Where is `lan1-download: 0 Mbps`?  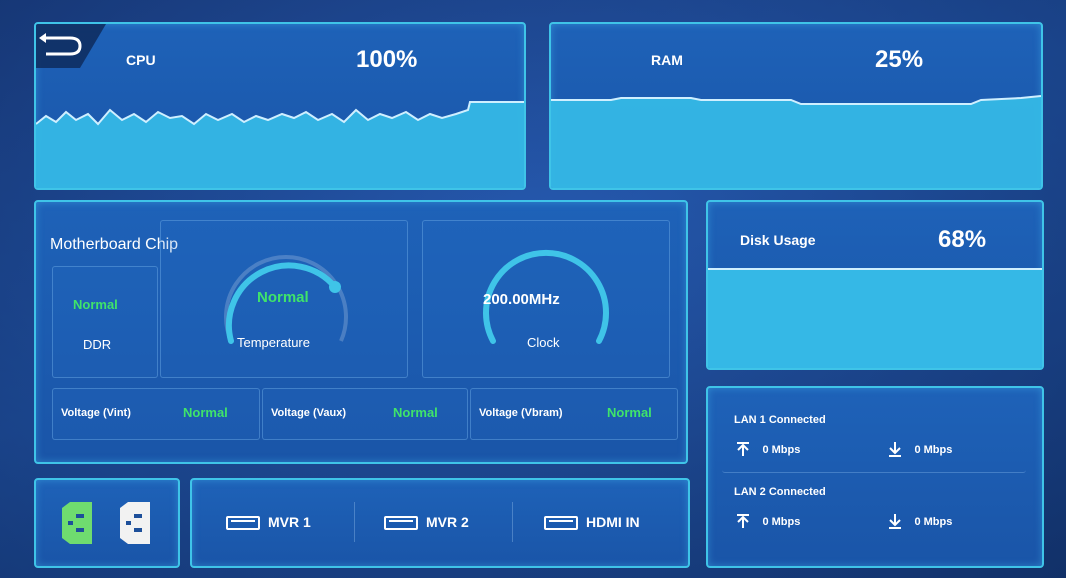 lan1-download: 0 Mbps is located at coordinates (919, 449).